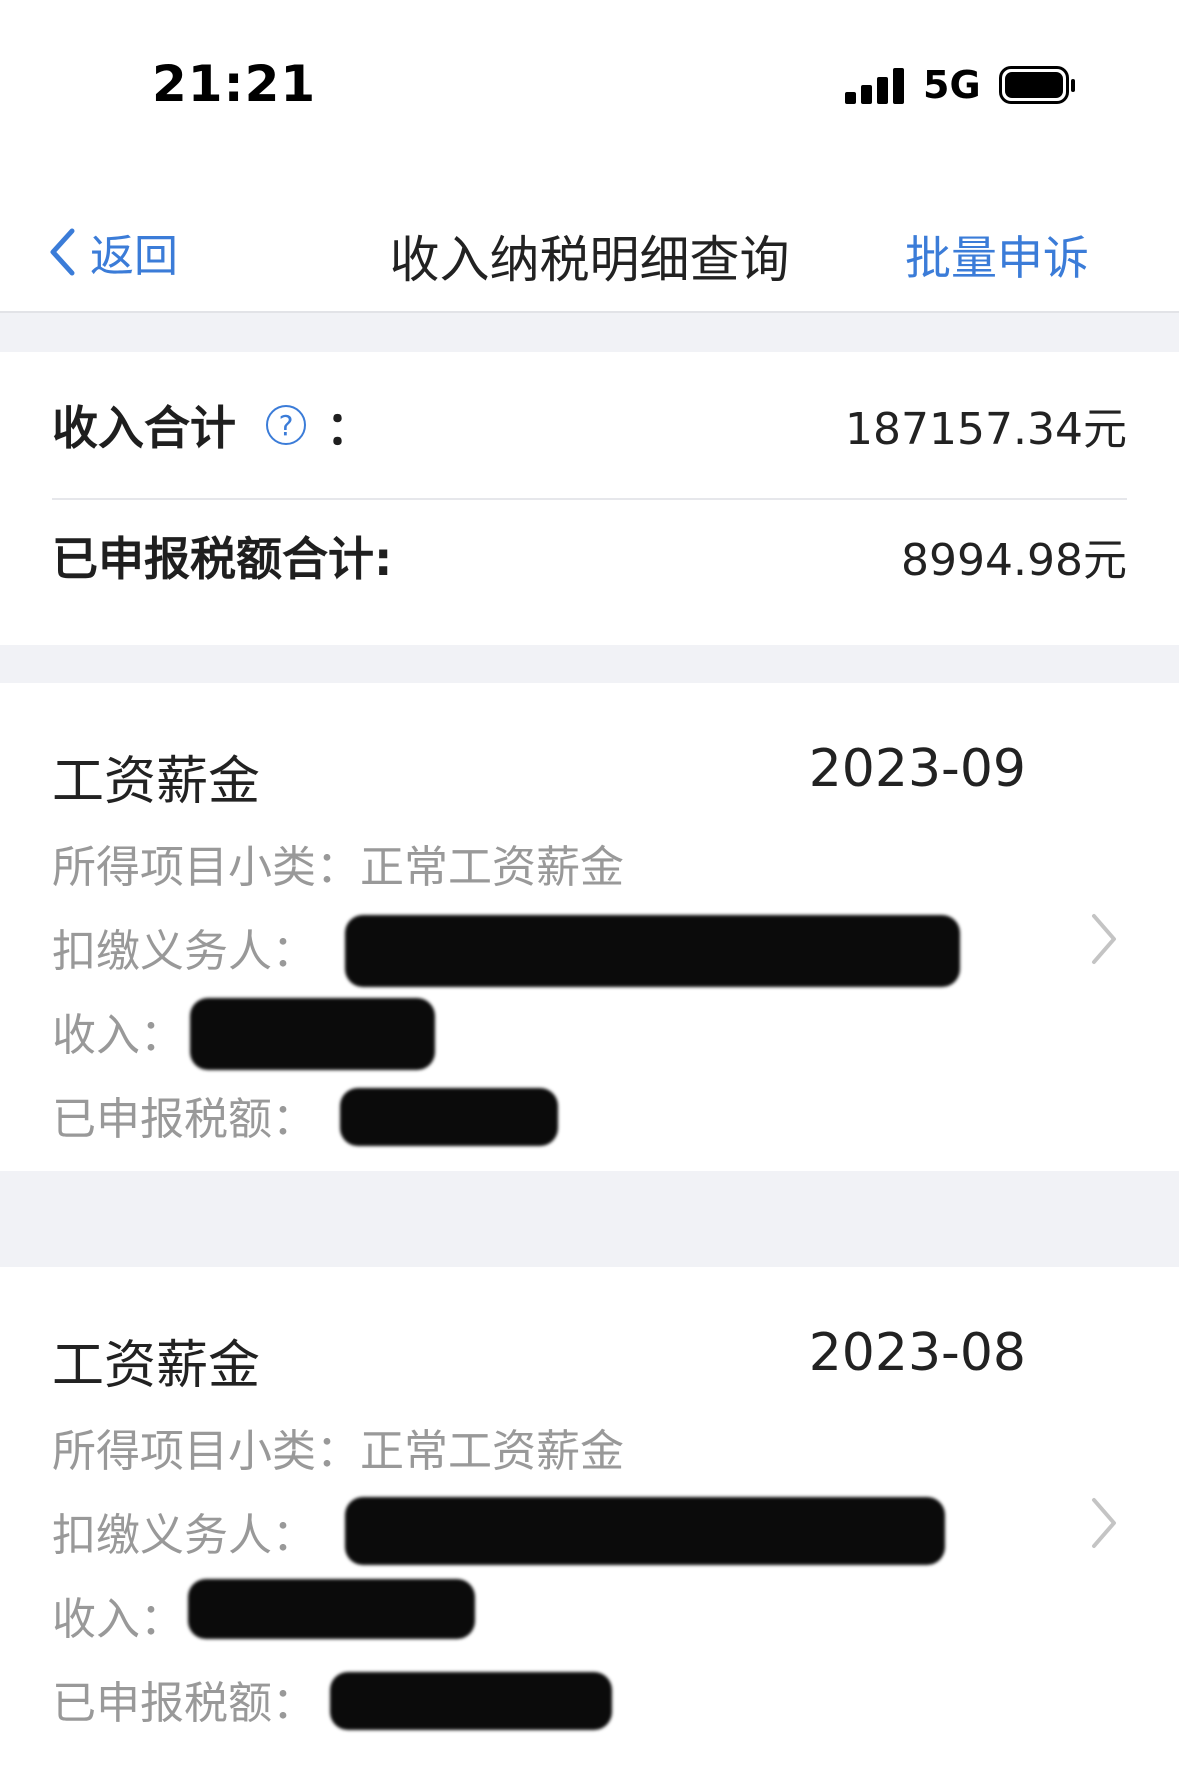 The width and height of the screenshot is (1179, 1791). Describe the element at coordinates (997, 255) in the screenshot. I see `batch-appeal-button: 批量申诉` at that location.